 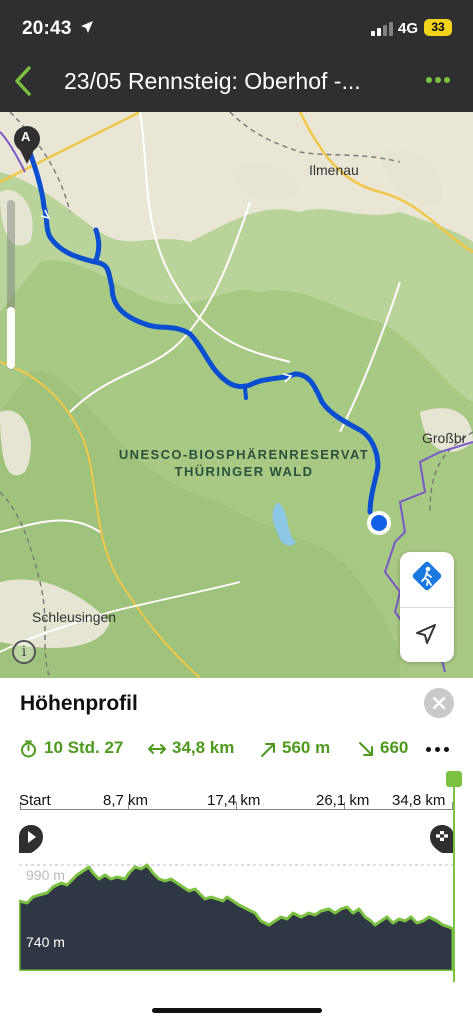 I want to click on elevation-title: Höhenprofil, so click(x=79, y=703).